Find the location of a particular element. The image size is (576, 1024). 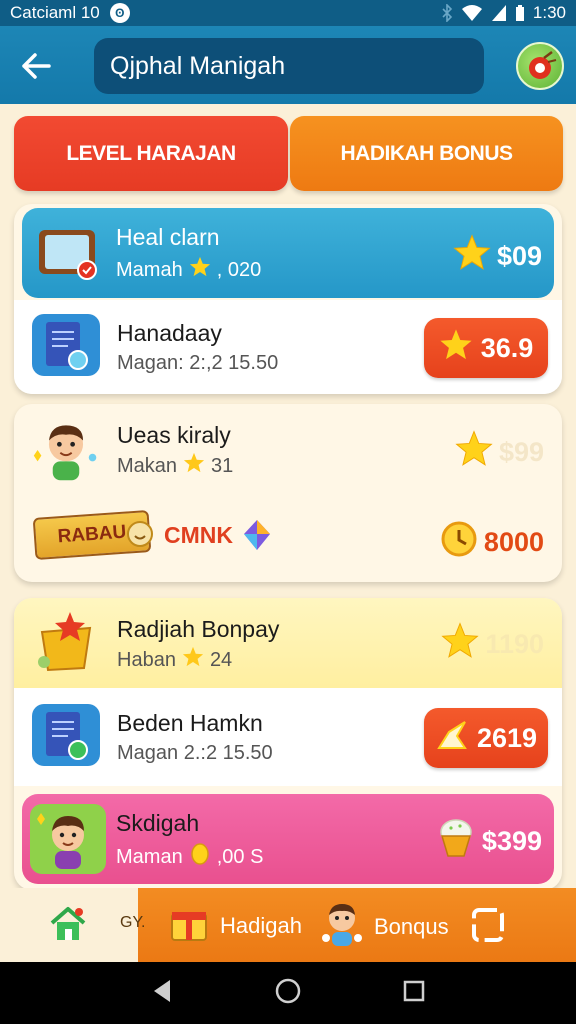

app-bar: Qjphal Manigah is located at coordinates (288, 65).